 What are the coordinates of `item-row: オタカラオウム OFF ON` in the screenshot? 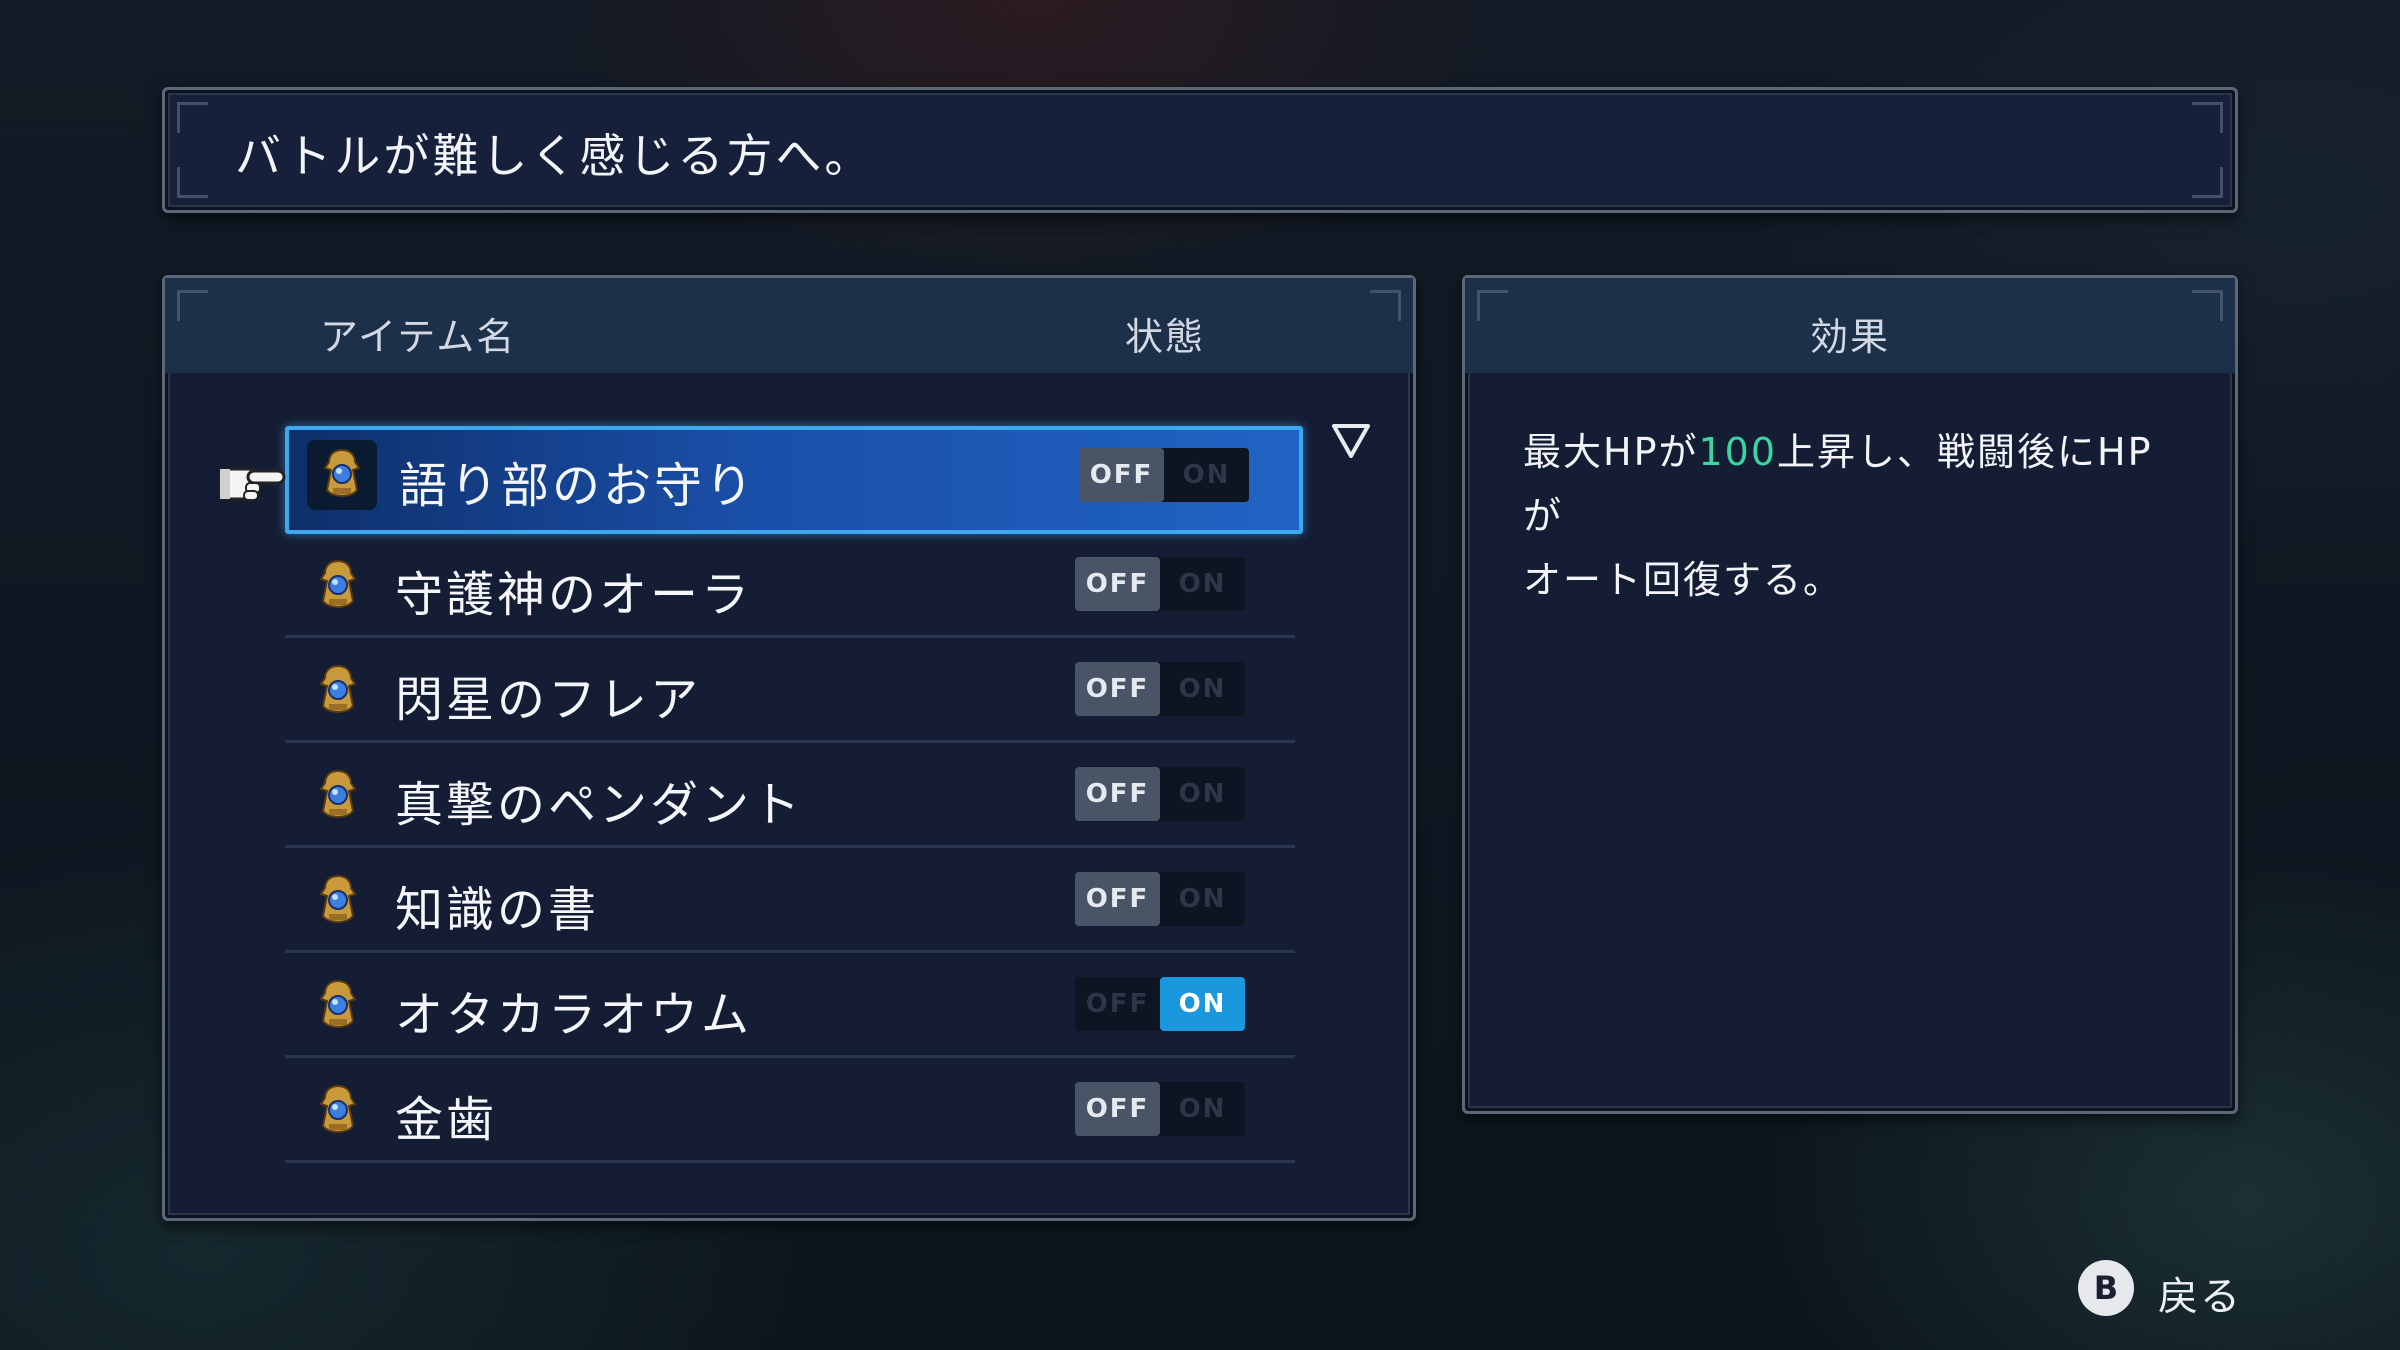 It's located at (790, 1006).